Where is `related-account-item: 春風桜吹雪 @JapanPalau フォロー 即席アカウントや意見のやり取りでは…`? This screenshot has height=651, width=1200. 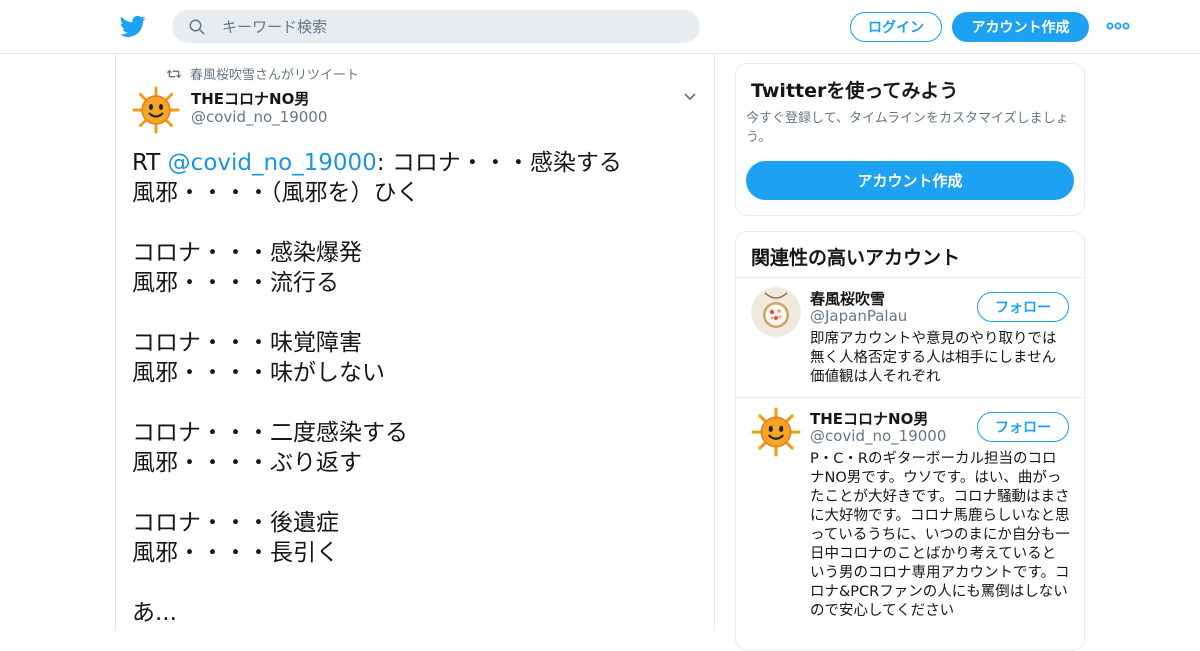
related-account-item: 春風桜吹雪 @JapanPalau フォロー 即席アカウントや意見のやり取りでは… is located at coordinates (910, 338).